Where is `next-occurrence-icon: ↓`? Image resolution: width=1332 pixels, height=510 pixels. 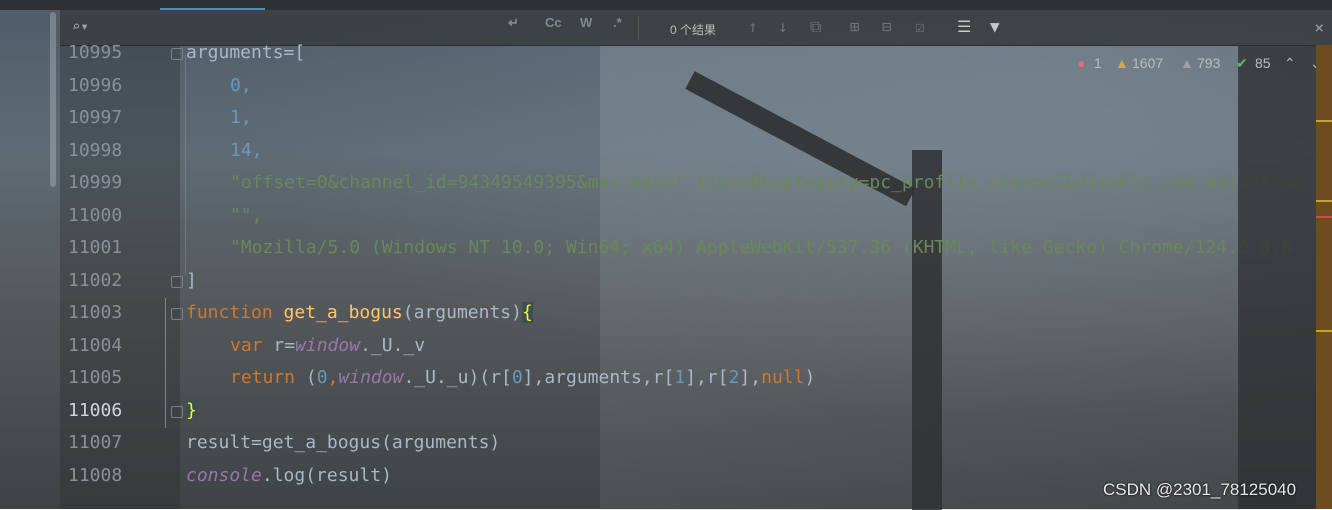 next-occurrence-icon: ↓ is located at coordinates (783, 26).